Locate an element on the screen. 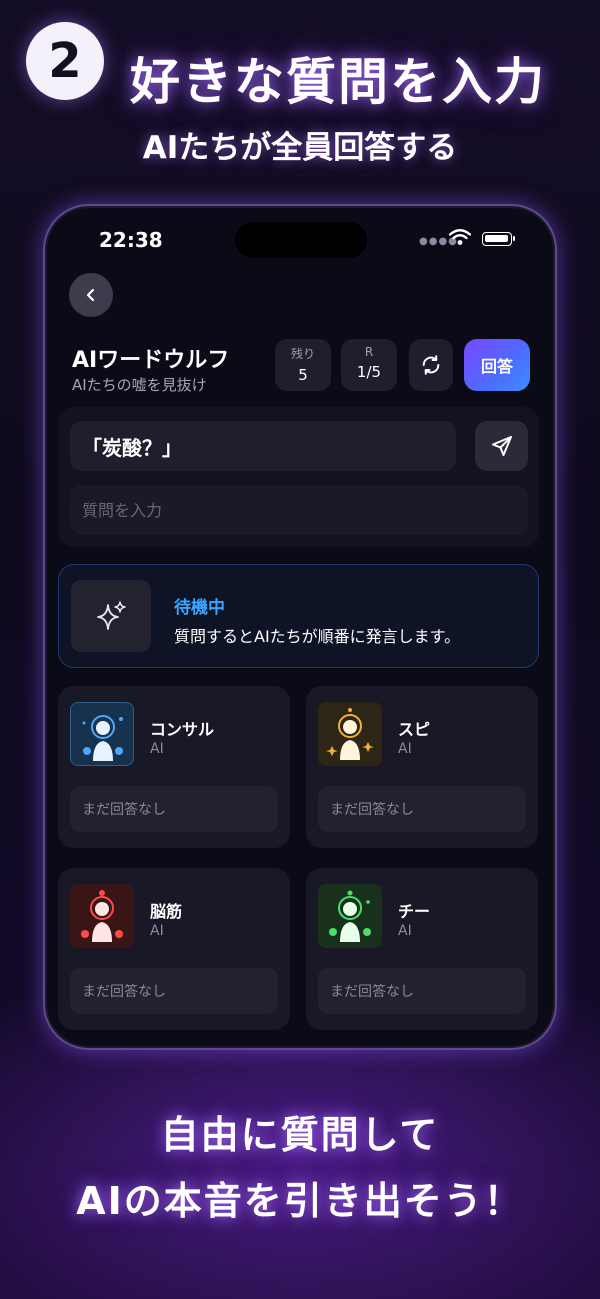  sparkle-icon is located at coordinates (111, 615).